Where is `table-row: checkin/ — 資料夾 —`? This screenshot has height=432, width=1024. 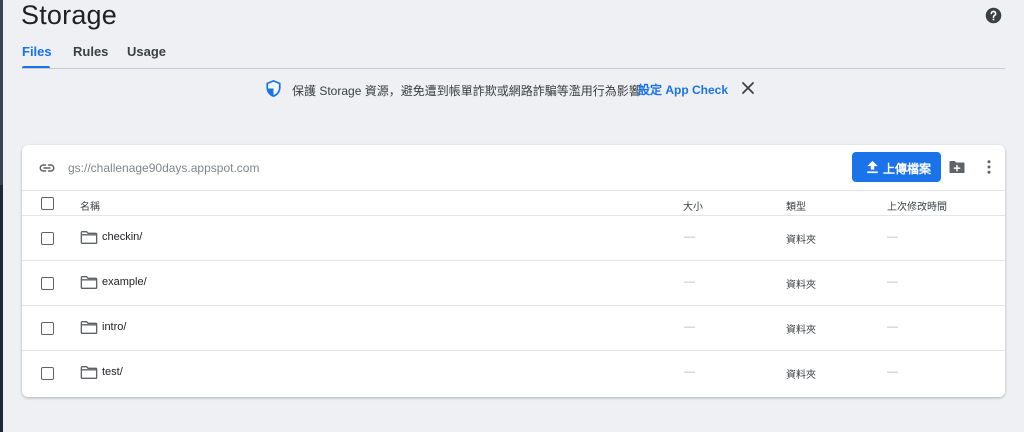 table-row: checkin/ — 資料夾 — is located at coordinates (513, 238).